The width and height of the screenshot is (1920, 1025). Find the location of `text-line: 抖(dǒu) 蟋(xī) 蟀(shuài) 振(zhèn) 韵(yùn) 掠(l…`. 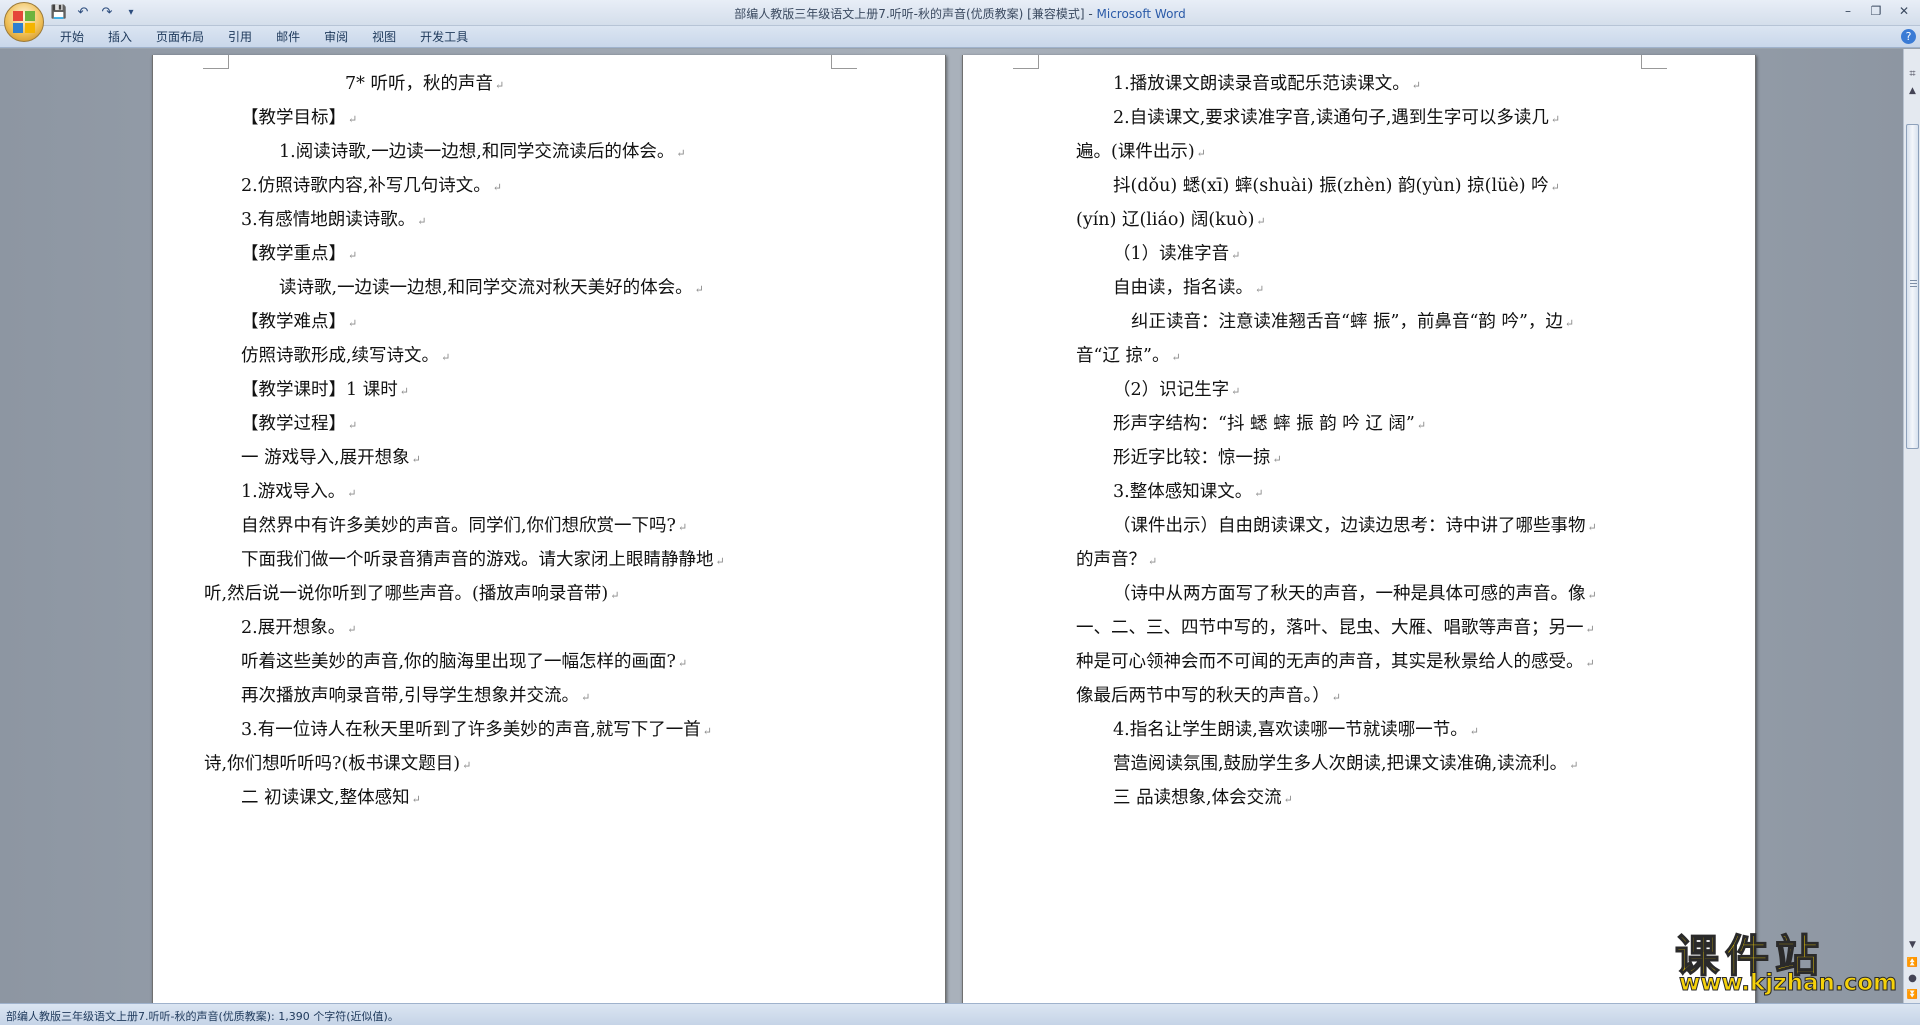

text-line: 抖(dǒu) 蟋(xī) 蟀(shuài) 振(zhèn) 韵(yùn) 掠(l… is located at coordinates (1336, 187).